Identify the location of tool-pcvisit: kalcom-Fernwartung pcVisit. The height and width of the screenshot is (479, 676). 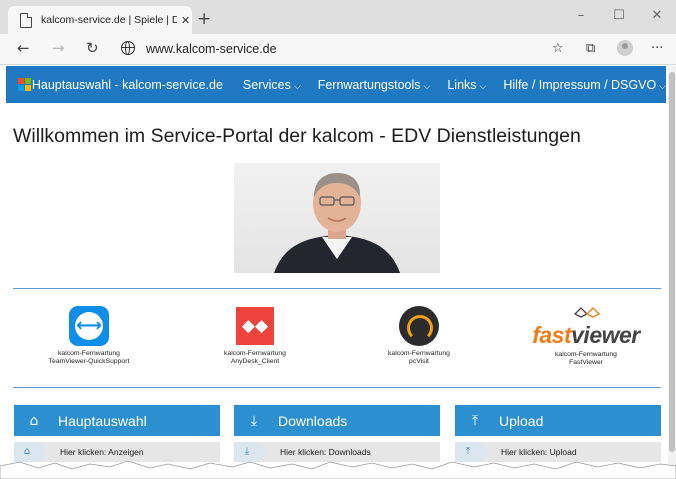
(419, 336).